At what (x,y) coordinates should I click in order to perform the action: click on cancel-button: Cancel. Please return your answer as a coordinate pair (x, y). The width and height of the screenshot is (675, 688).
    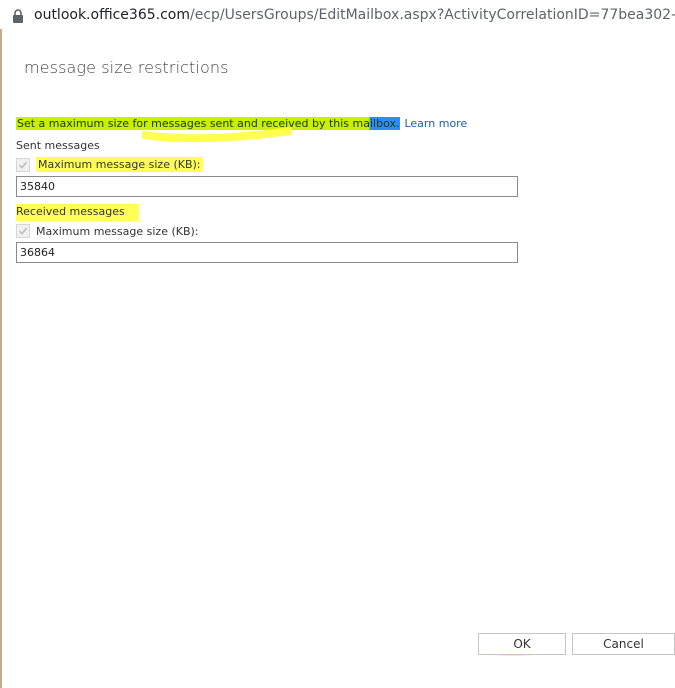
    Looking at the image, I should click on (623, 644).